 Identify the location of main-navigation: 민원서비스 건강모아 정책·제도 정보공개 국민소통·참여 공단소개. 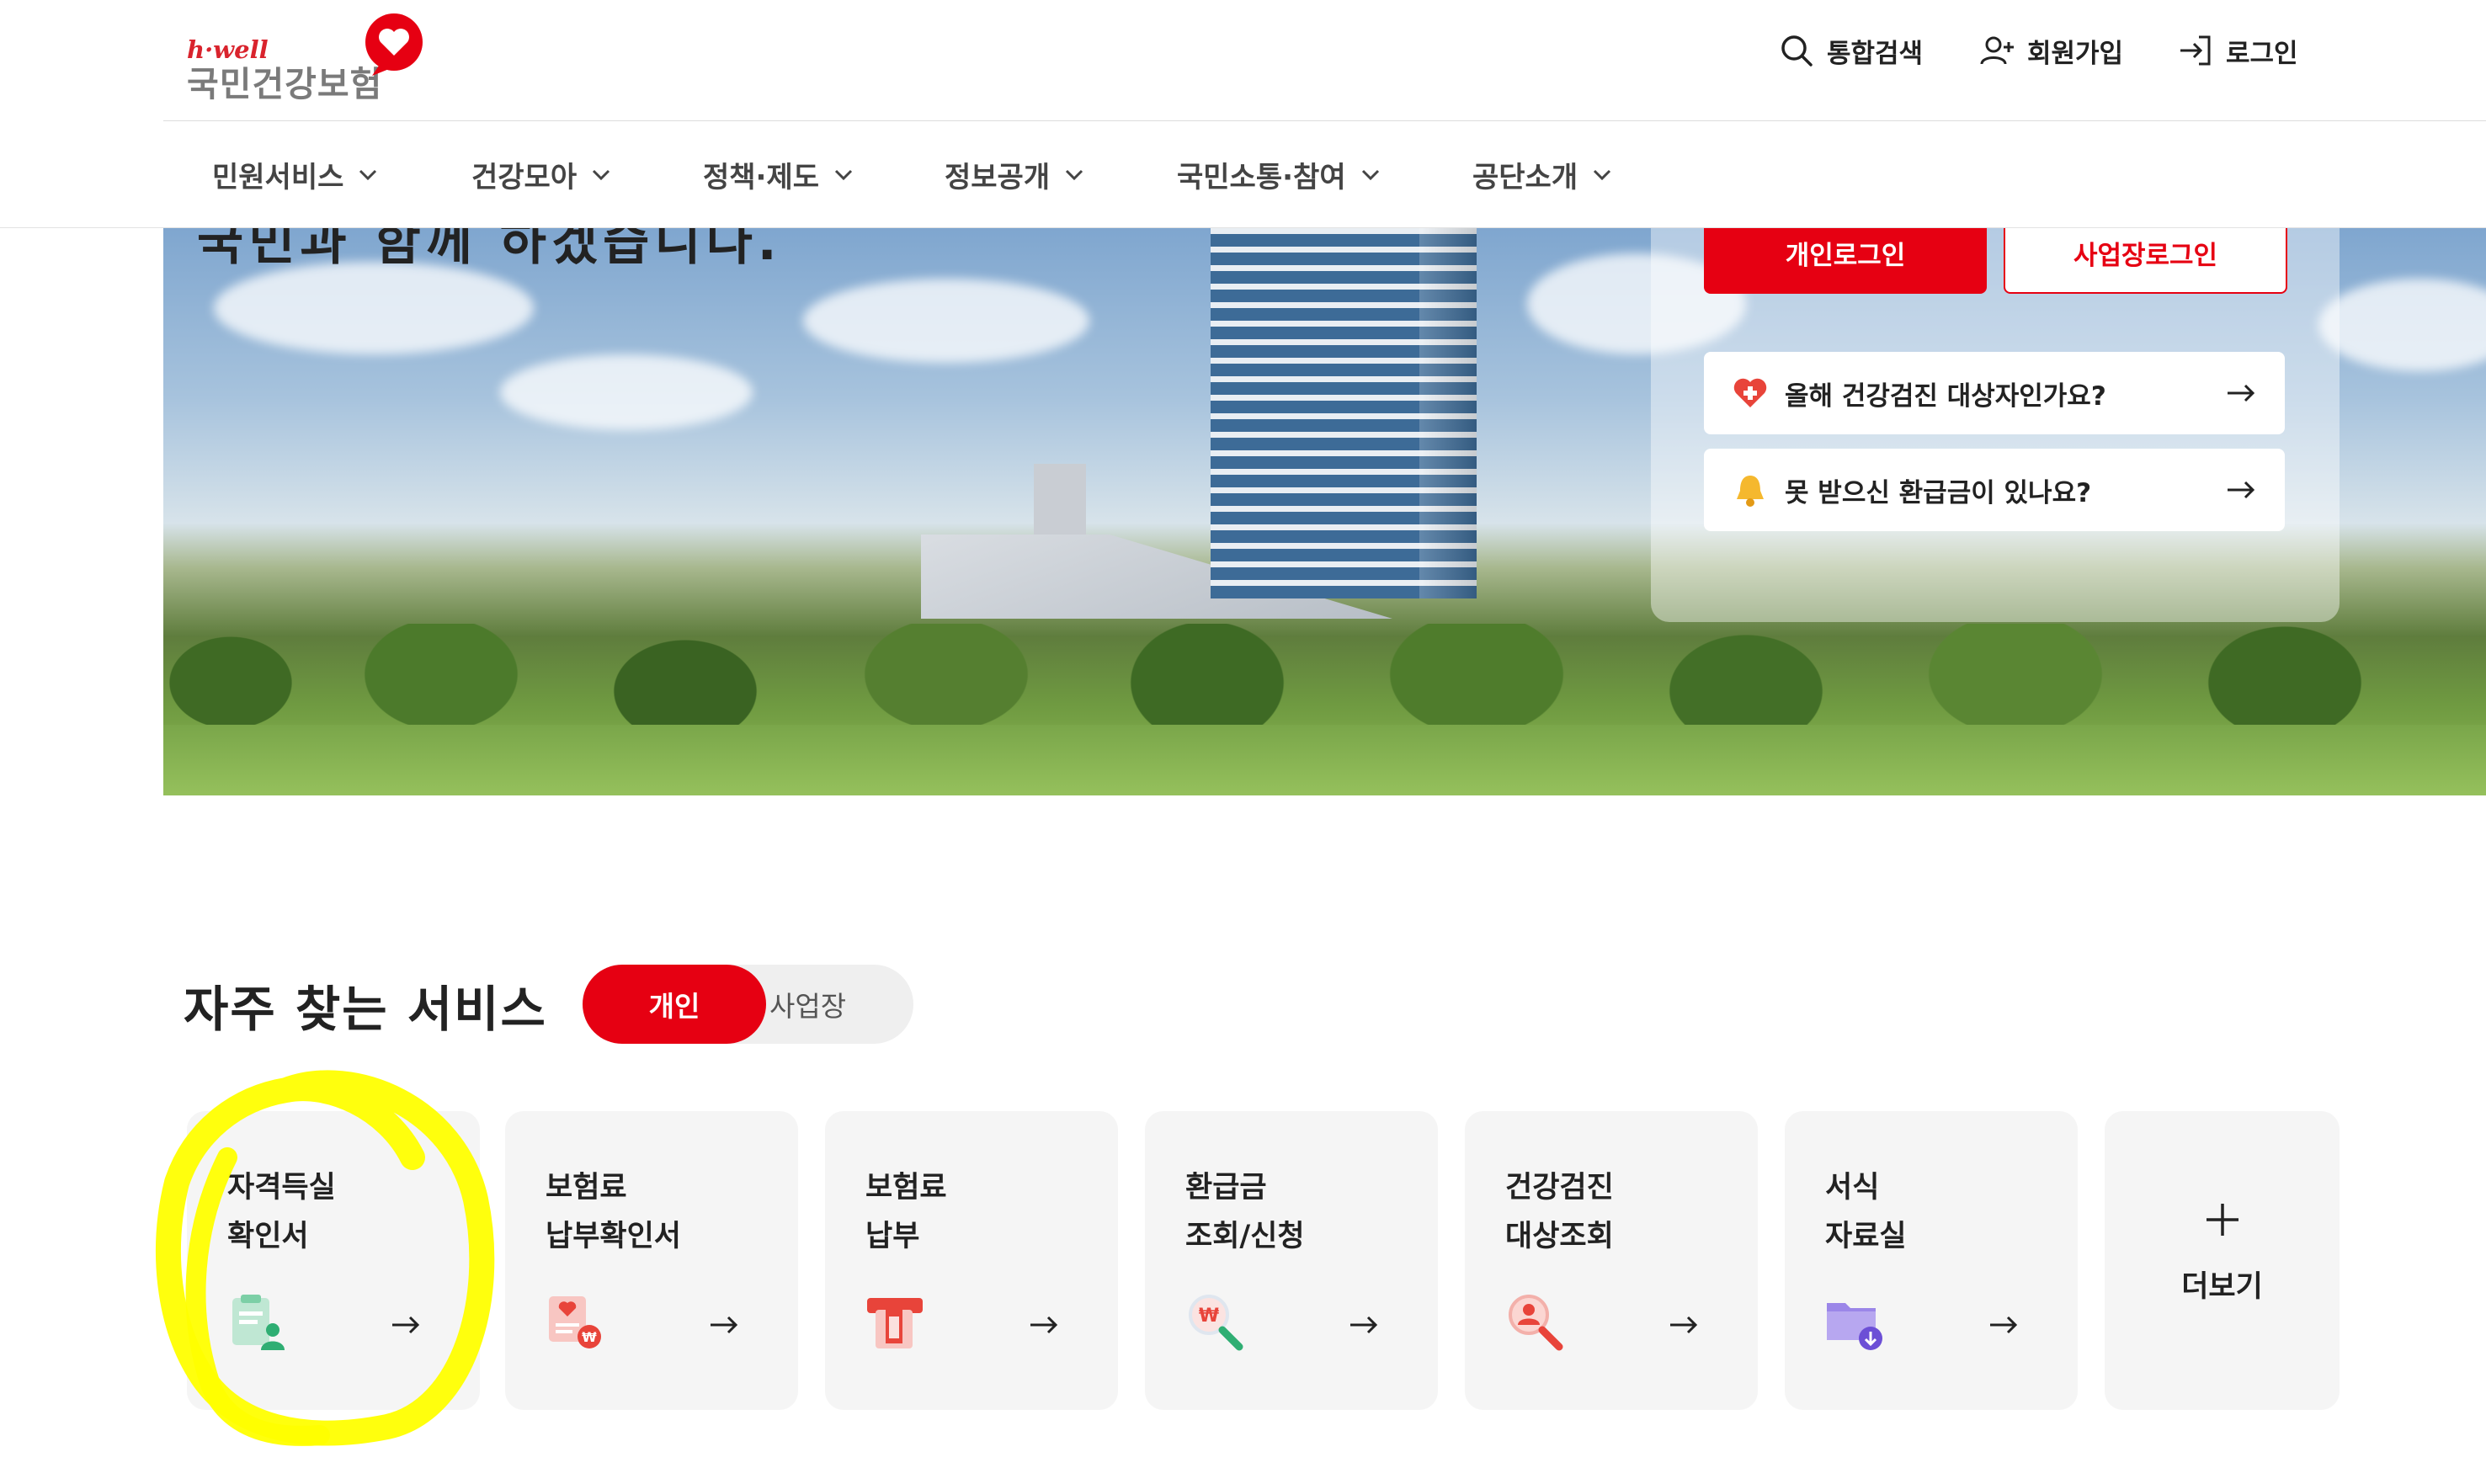
(1243, 174).